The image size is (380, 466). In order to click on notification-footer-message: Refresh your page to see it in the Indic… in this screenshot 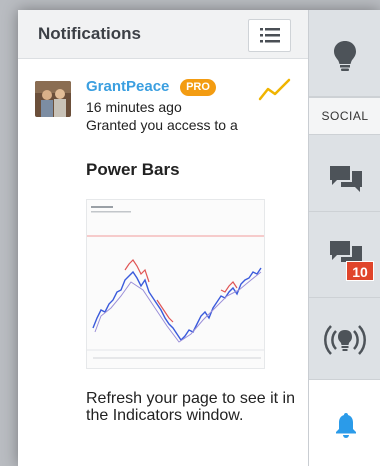, I will do `click(191, 407)`.